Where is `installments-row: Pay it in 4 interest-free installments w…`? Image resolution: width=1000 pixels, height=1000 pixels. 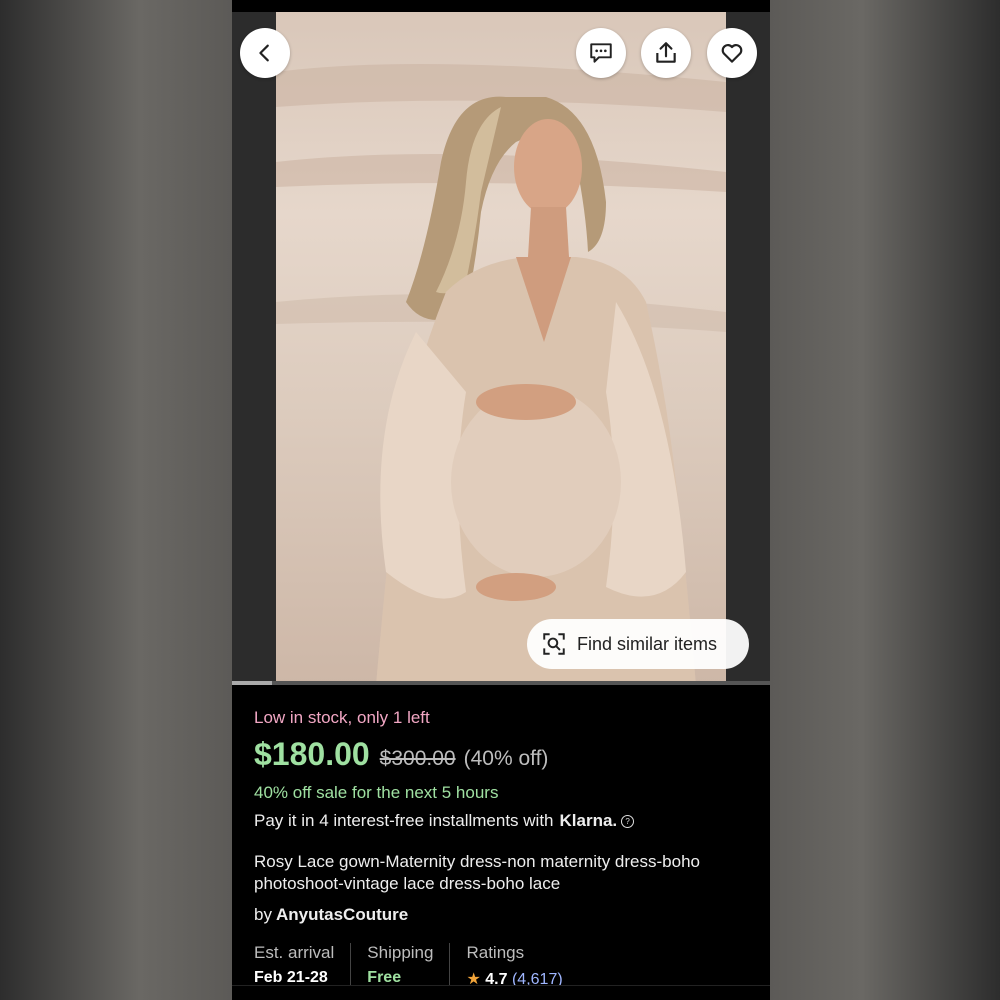
installments-row: Pay it in 4 interest-free installments w… is located at coordinates (504, 821).